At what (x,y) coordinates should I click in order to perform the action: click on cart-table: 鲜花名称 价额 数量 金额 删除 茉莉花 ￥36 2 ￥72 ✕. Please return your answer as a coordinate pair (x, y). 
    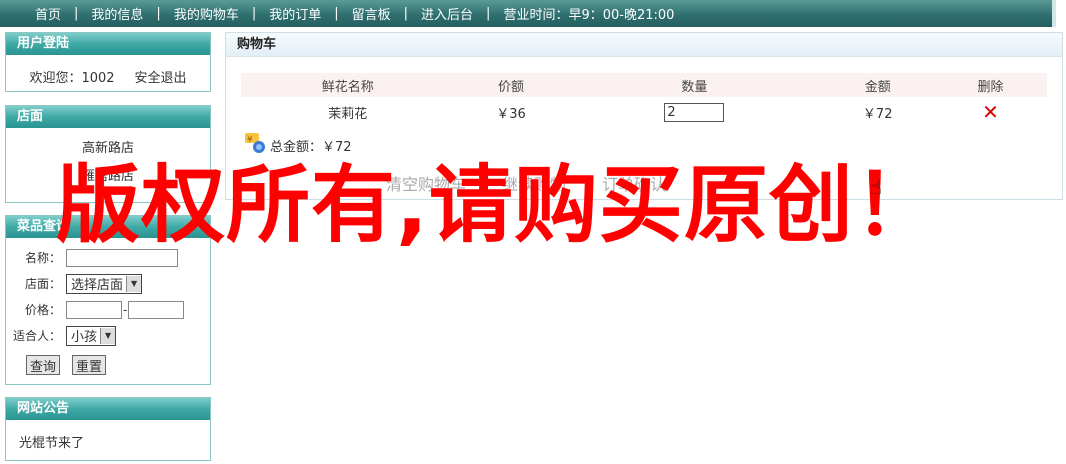
    Looking at the image, I should click on (644, 100).